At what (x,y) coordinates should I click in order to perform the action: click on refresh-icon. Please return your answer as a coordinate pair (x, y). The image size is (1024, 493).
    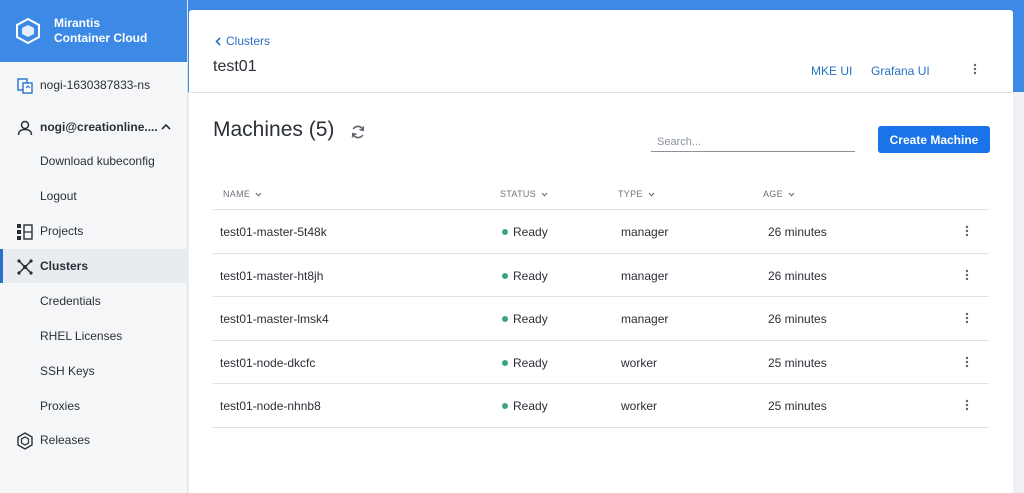
    Looking at the image, I should click on (358, 132).